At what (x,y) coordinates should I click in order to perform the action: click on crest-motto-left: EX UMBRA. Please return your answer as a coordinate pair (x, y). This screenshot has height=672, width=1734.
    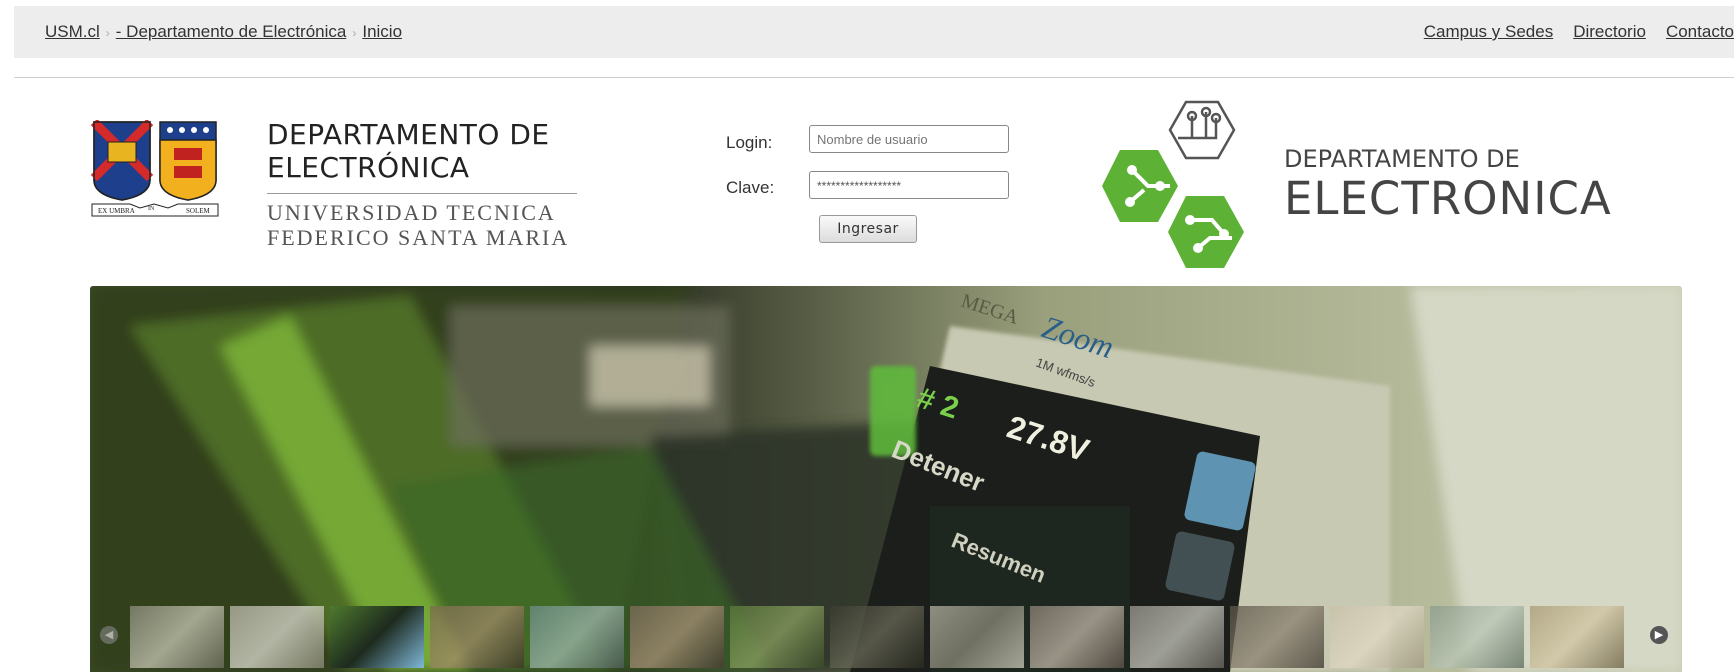
    Looking at the image, I should click on (116, 211).